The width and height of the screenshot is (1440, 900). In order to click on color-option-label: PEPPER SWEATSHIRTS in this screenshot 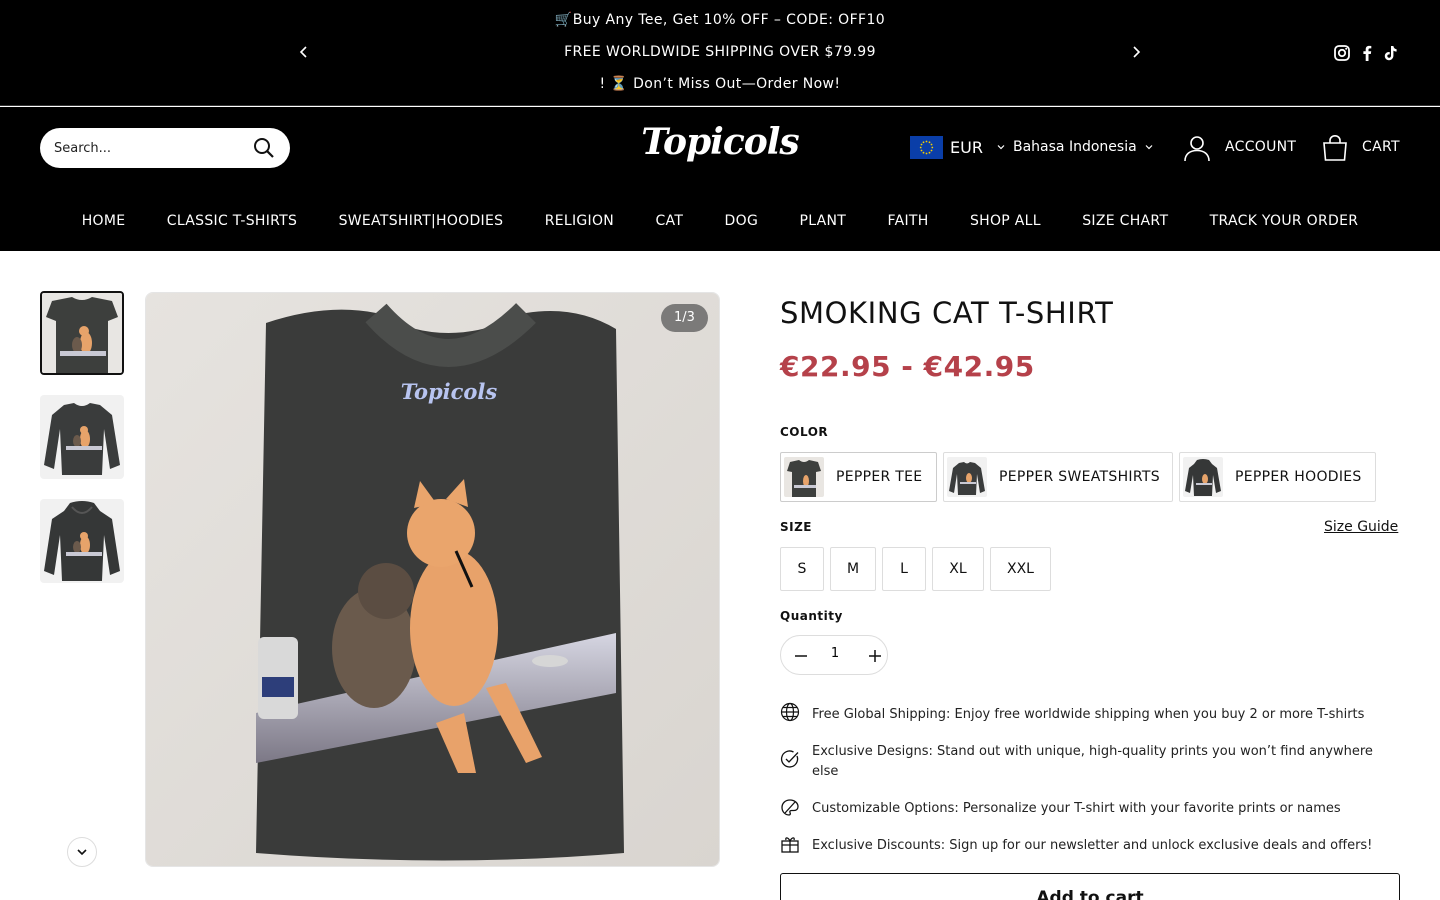, I will do `click(1079, 477)`.